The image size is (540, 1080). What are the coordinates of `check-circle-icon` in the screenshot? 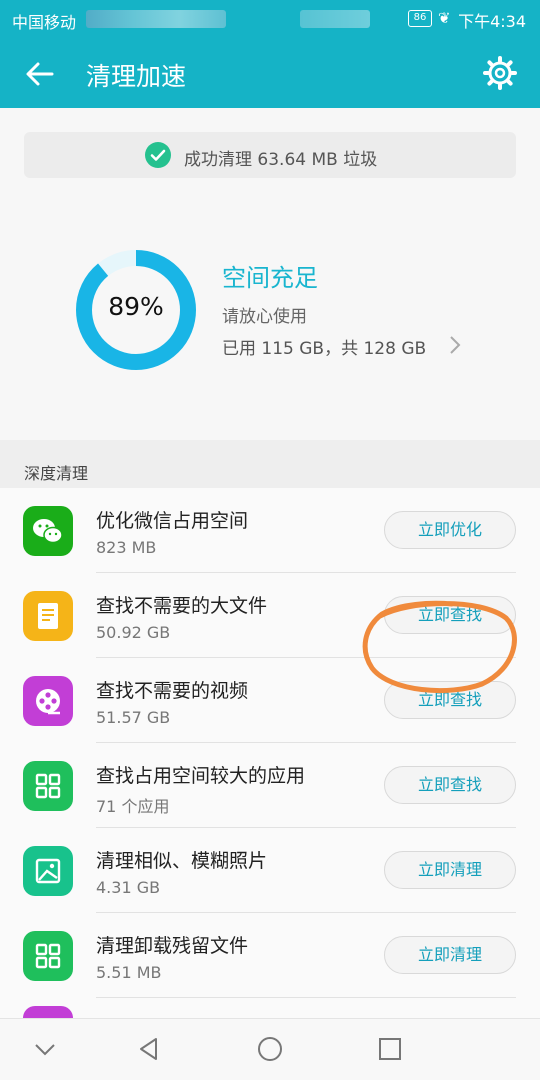 It's located at (158, 155).